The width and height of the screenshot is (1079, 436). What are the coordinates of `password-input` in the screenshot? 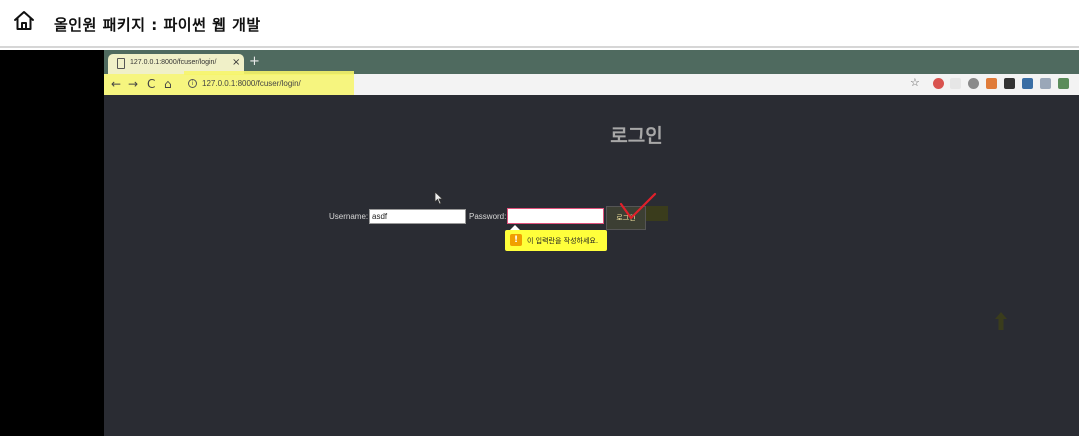 It's located at (555, 216).